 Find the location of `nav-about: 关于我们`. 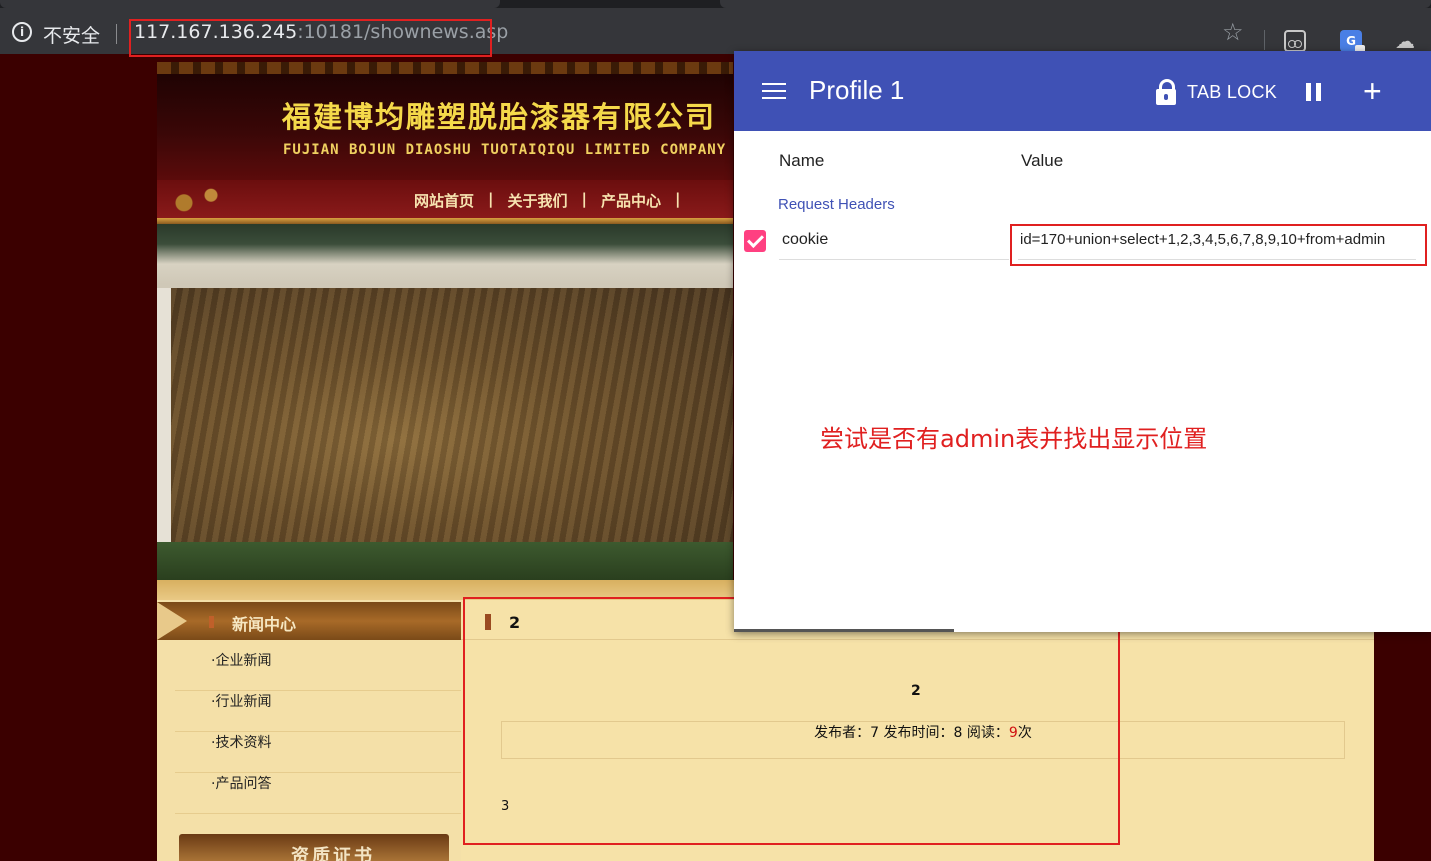

nav-about: 关于我们 is located at coordinates (538, 200).